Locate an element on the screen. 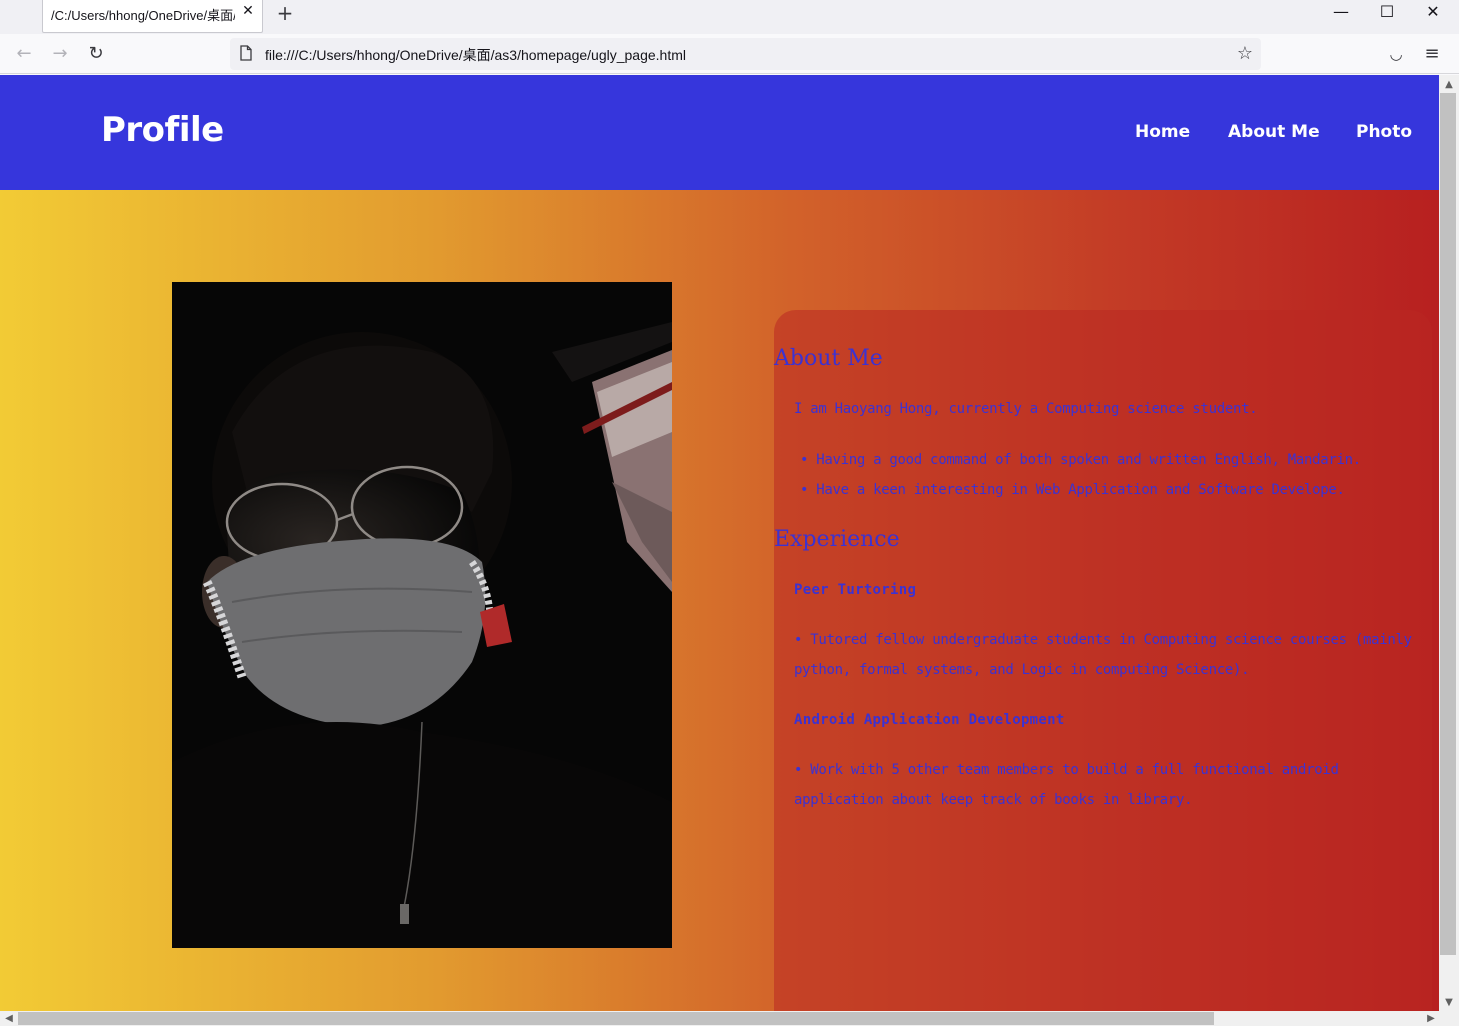  new-tab-button: + is located at coordinates (285, 14).